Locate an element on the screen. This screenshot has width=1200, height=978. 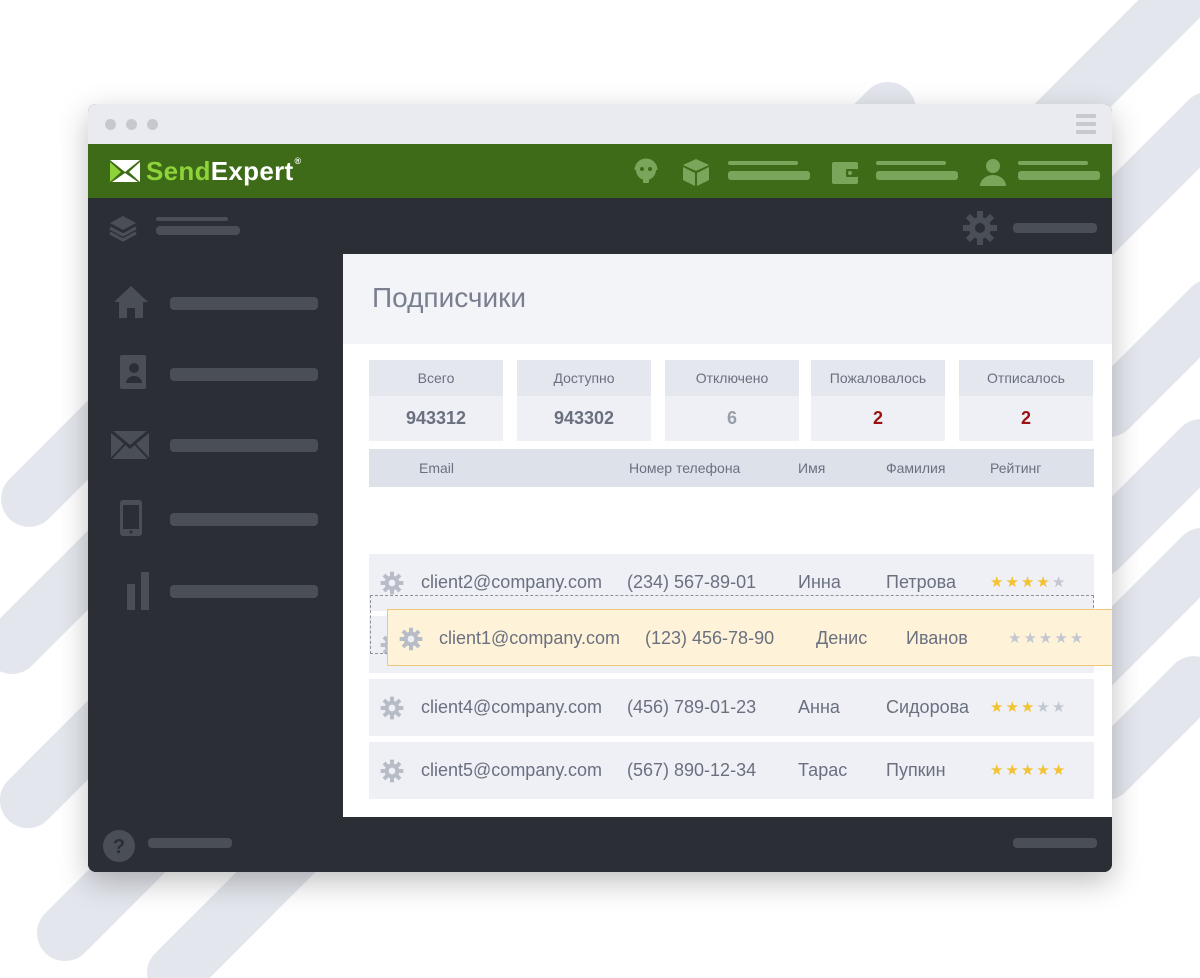
row-email: client4@company.com is located at coordinates (512, 707).